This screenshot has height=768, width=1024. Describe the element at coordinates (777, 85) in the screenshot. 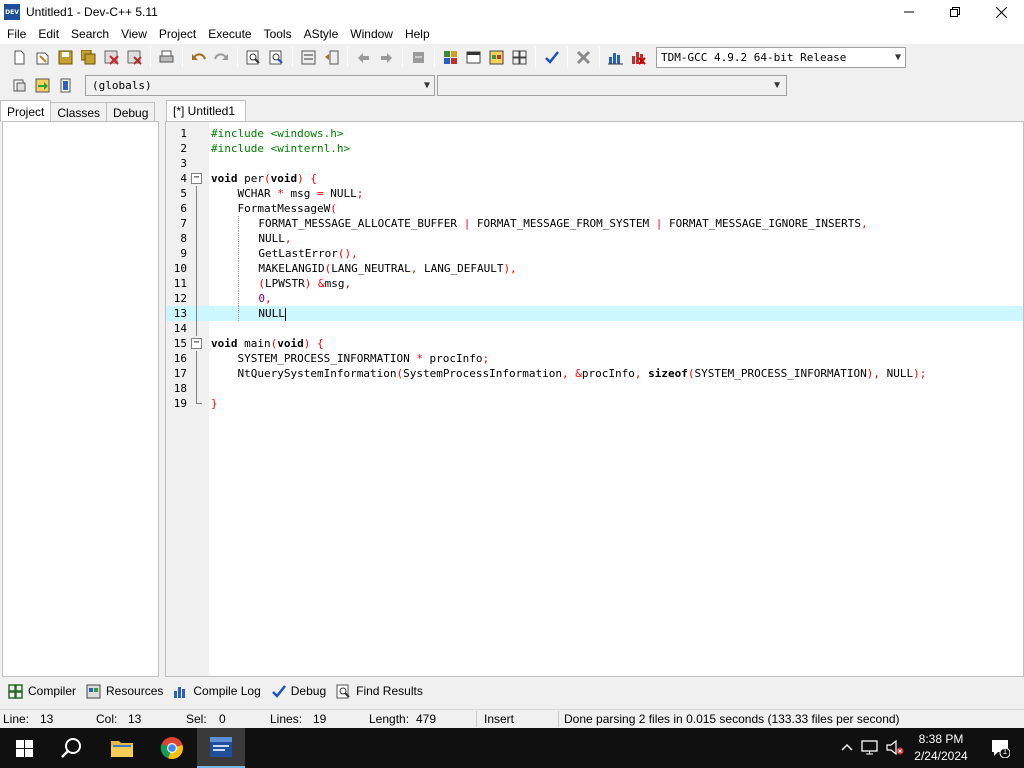

I see `chevron-down-icon: ▼` at that location.